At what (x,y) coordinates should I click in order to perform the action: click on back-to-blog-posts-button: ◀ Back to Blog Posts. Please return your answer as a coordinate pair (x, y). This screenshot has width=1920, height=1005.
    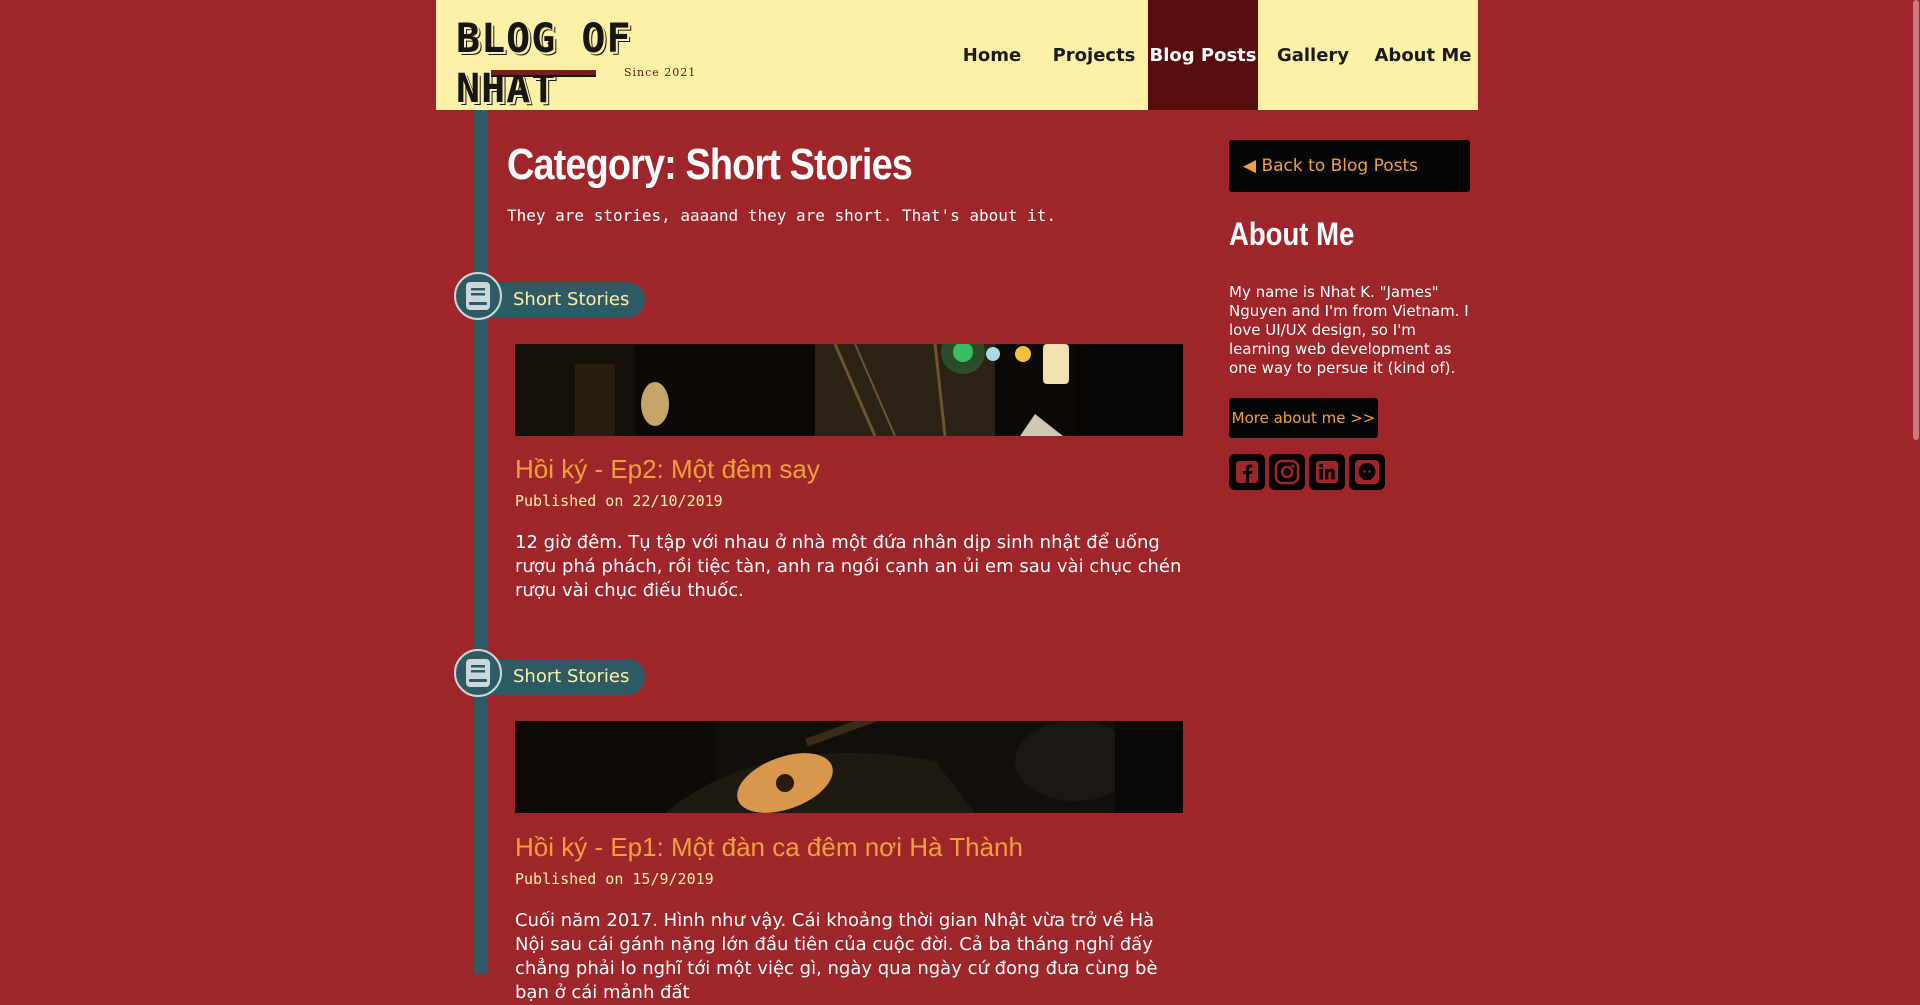
    Looking at the image, I should click on (1349, 166).